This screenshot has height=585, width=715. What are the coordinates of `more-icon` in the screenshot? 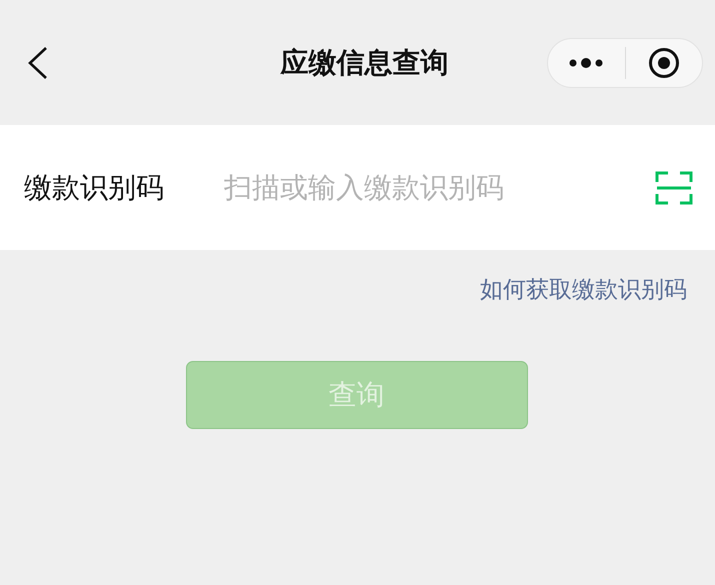 It's located at (586, 62).